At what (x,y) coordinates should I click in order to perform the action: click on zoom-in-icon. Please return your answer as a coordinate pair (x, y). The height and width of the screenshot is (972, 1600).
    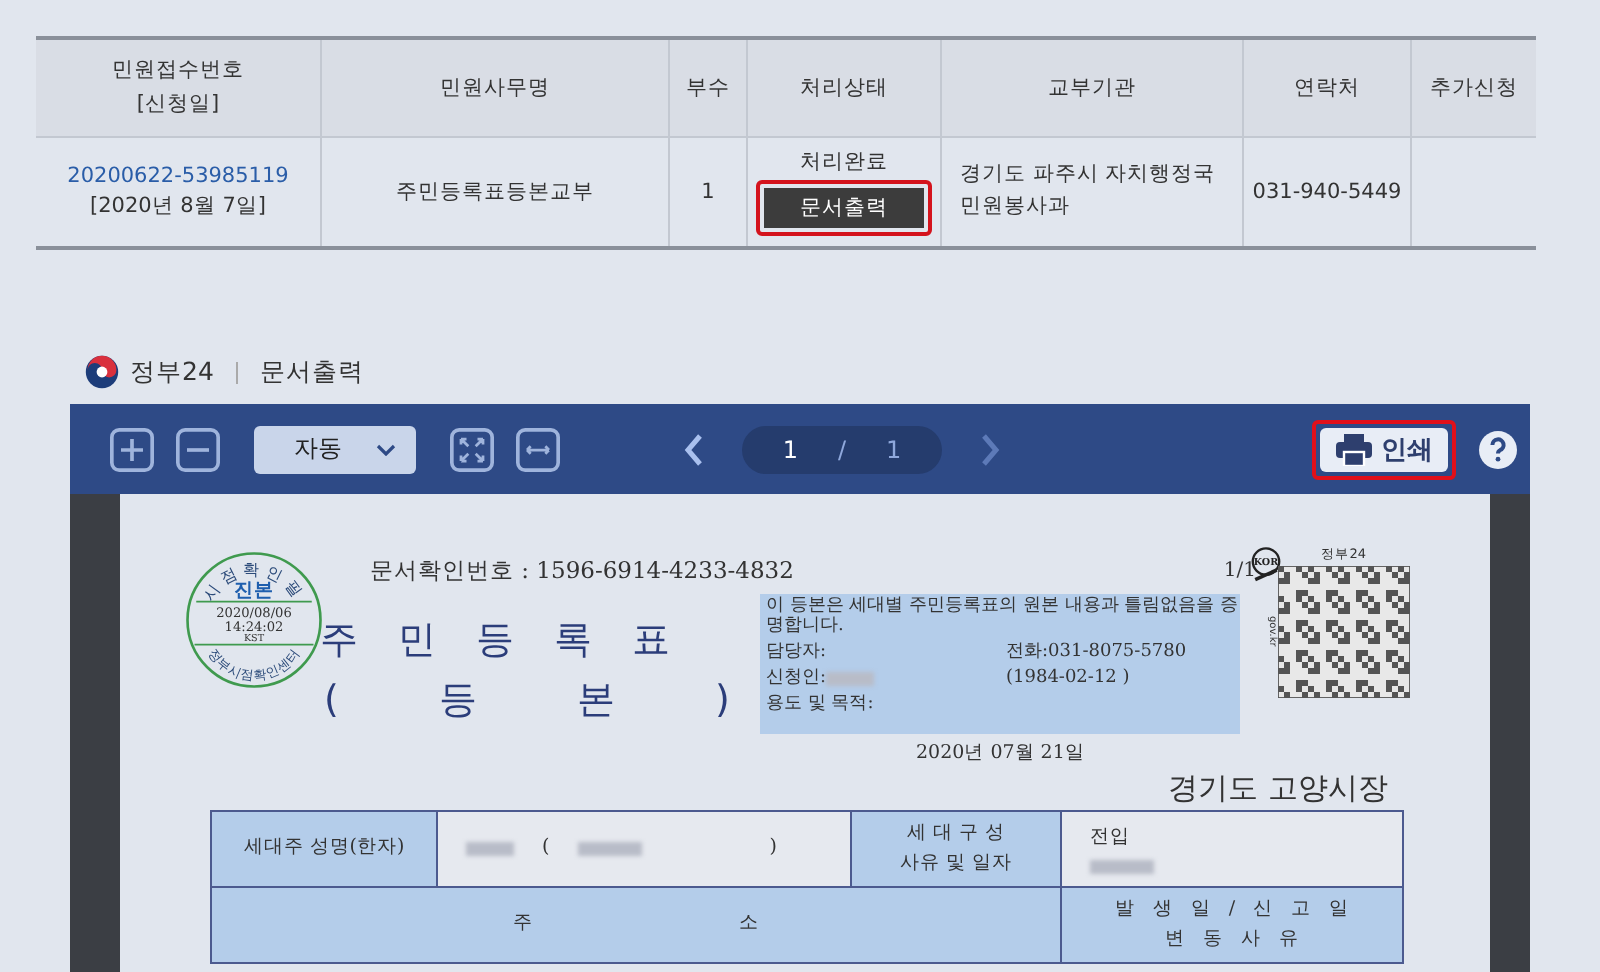
    Looking at the image, I should click on (132, 449).